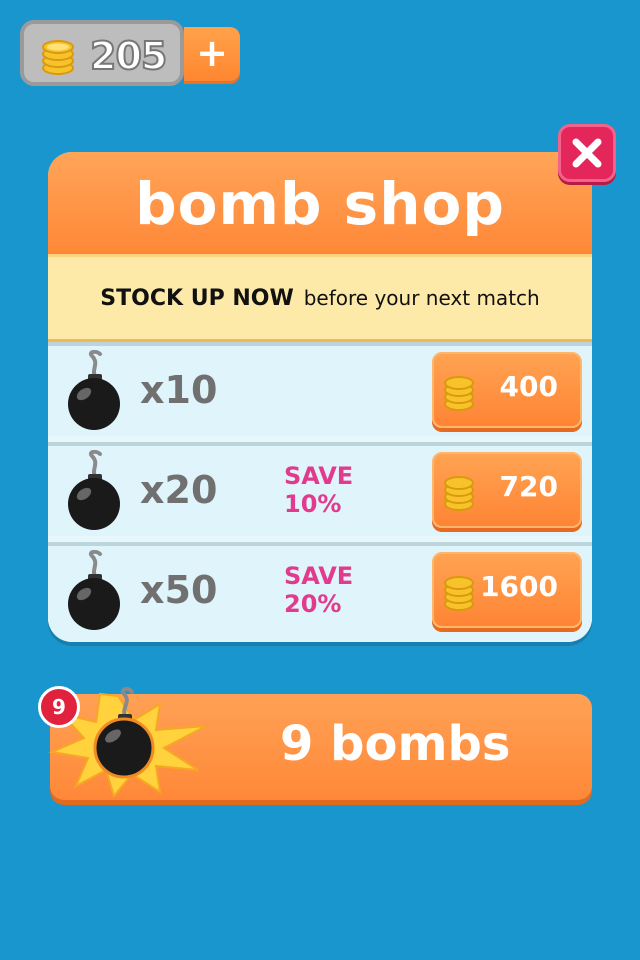  What do you see at coordinates (313, 604) in the screenshot?
I see `save-percent: 20%` at bounding box center [313, 604].